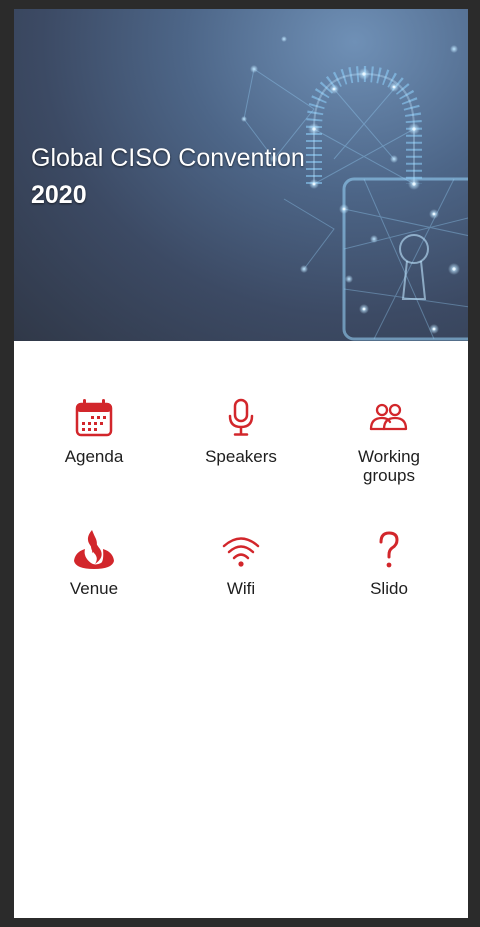 This screenshot has width=480, height=927. Describe the element at coordinates (94, 549) in the screenshot. I see `santander-flame-icon` at that location.